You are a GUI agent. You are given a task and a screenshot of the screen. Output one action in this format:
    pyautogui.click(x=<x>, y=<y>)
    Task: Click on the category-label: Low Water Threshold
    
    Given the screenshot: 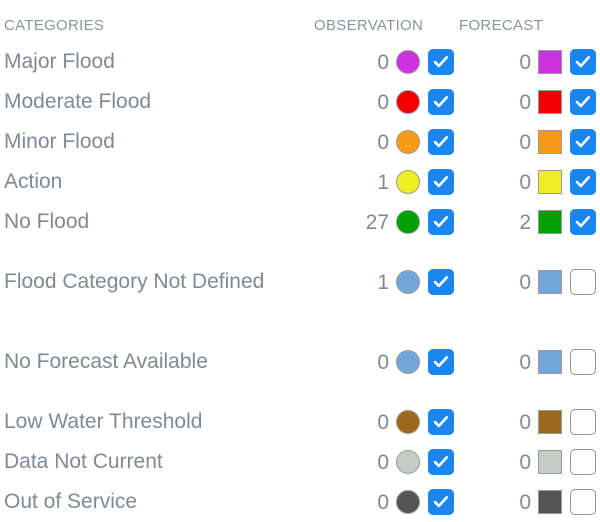 What is the action you would take?
    pyautogui.click(x=103, y=421)
    